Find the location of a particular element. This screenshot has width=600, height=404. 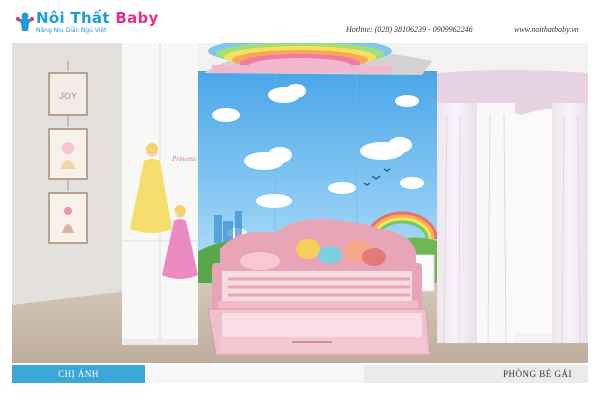

brand-logo: Nôi Thất Baby Nâng Niu Giấc Ngủ Việt is located at coordinates (86, 23).